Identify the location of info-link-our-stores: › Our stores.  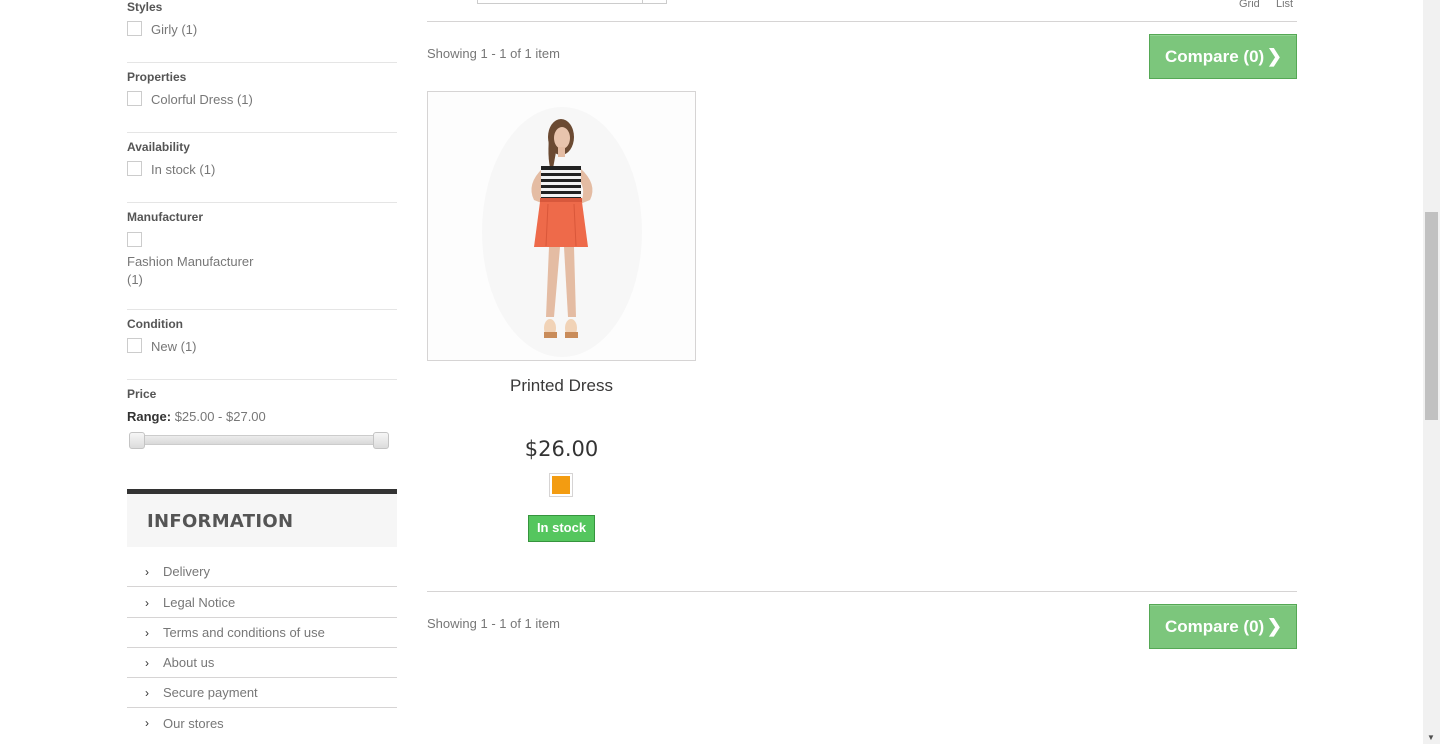
(262, 723).